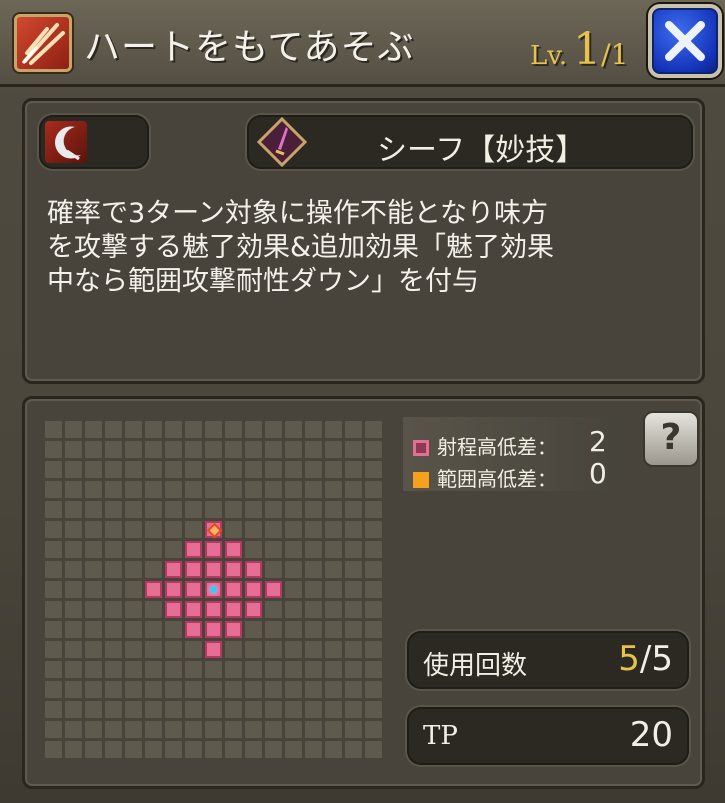  What do you see at coordinates (497, 479) in the screenshot?
I see `legend-label: 範囲高低差：` at bounding box center [497, 479].